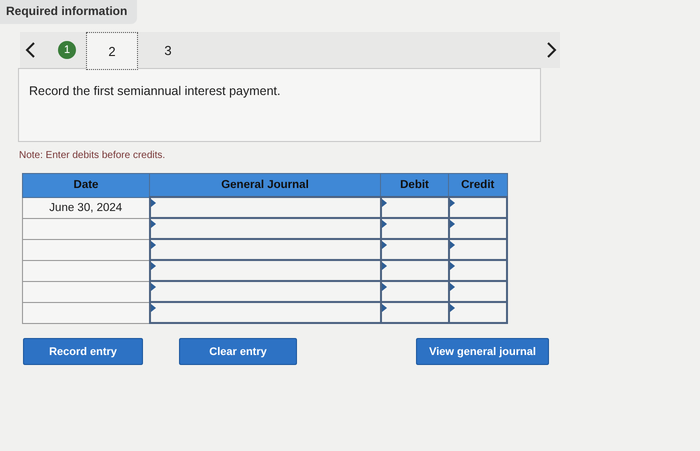 This screenshot has height=451, width=700. Describe the element at coordinates (238, 351) in the screenshot. I see `action-button: Clear entry` at that location.